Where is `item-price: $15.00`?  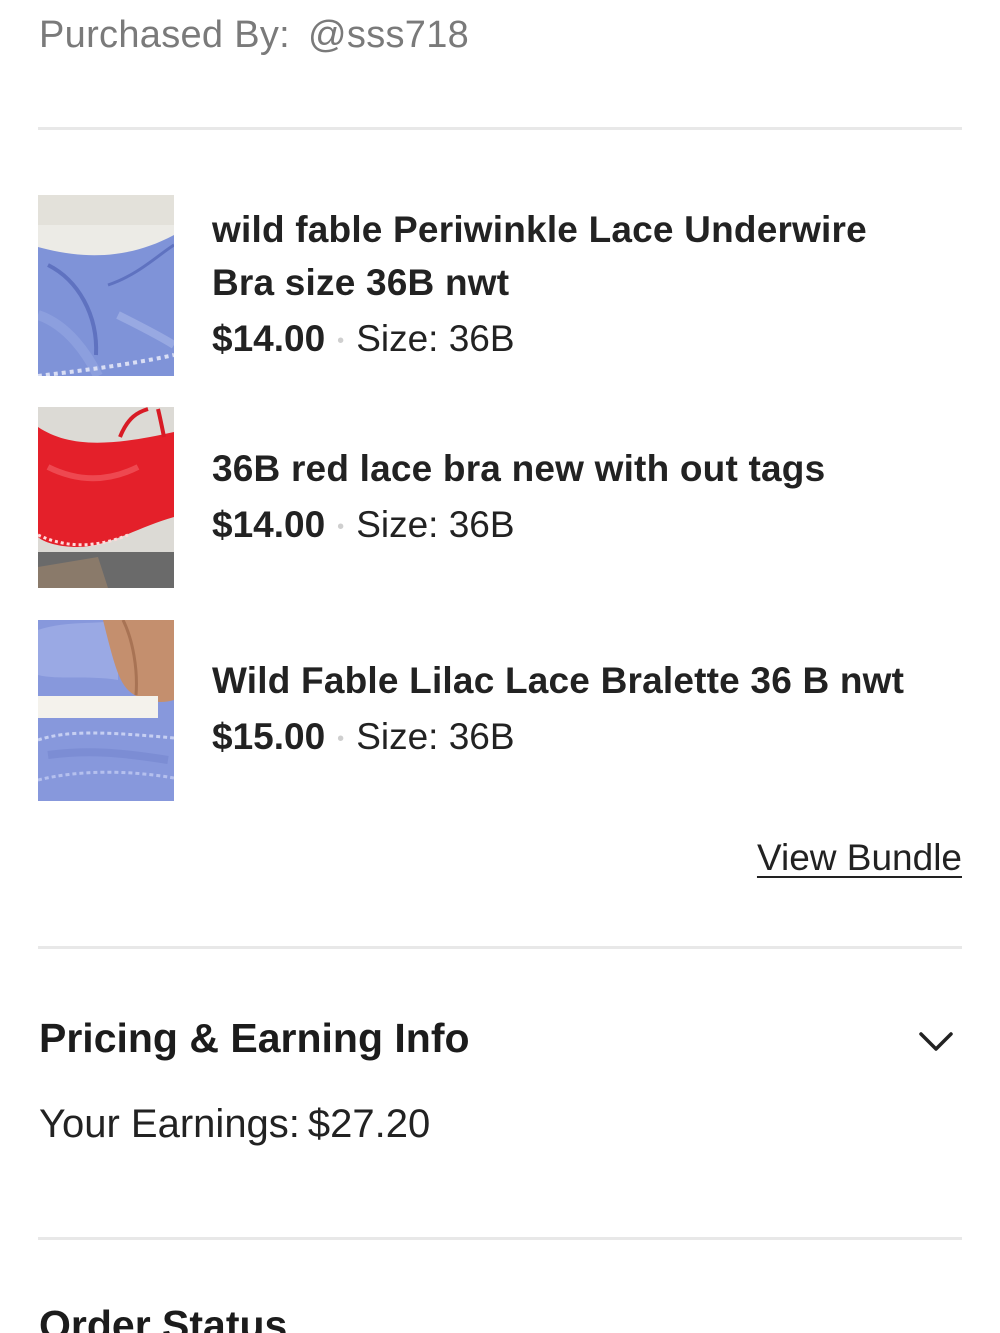 item-price: $15.00 is located at coordinates (269, 736).